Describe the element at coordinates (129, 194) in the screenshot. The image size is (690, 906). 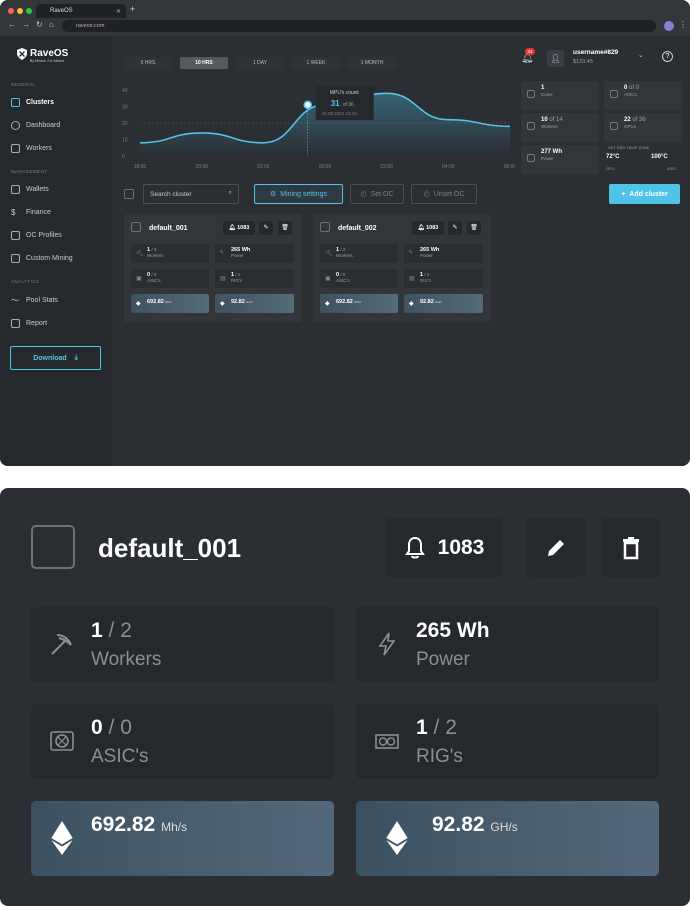
I see `select-all-checkbox` at that location.